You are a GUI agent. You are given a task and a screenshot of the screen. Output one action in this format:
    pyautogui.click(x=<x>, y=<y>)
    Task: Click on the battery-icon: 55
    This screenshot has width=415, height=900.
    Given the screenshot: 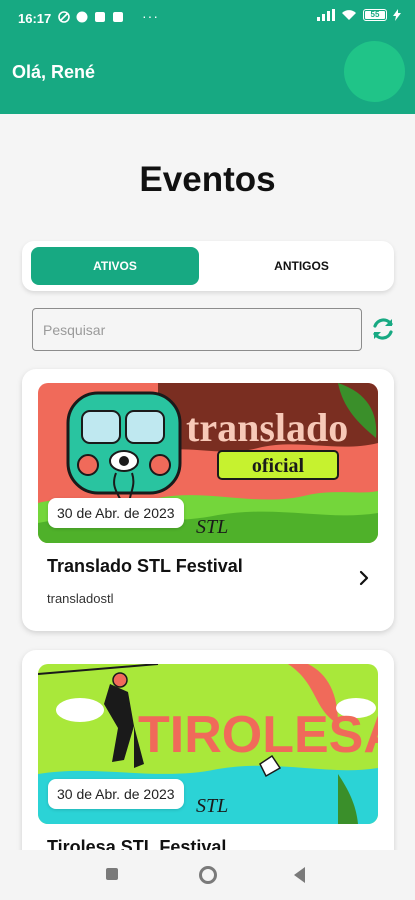 What is the action you would take?
    pyautogui.click(x=375, y=15)
    